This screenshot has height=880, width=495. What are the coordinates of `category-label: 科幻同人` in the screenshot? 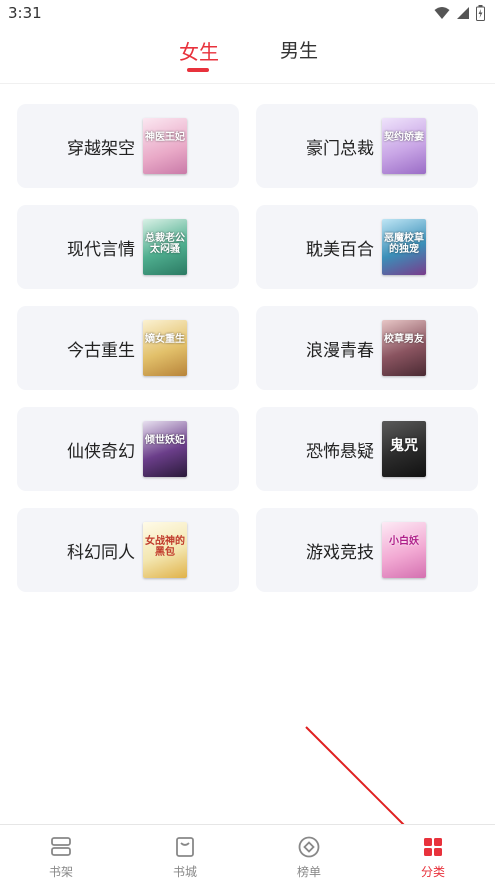 It's located at (101, 553).